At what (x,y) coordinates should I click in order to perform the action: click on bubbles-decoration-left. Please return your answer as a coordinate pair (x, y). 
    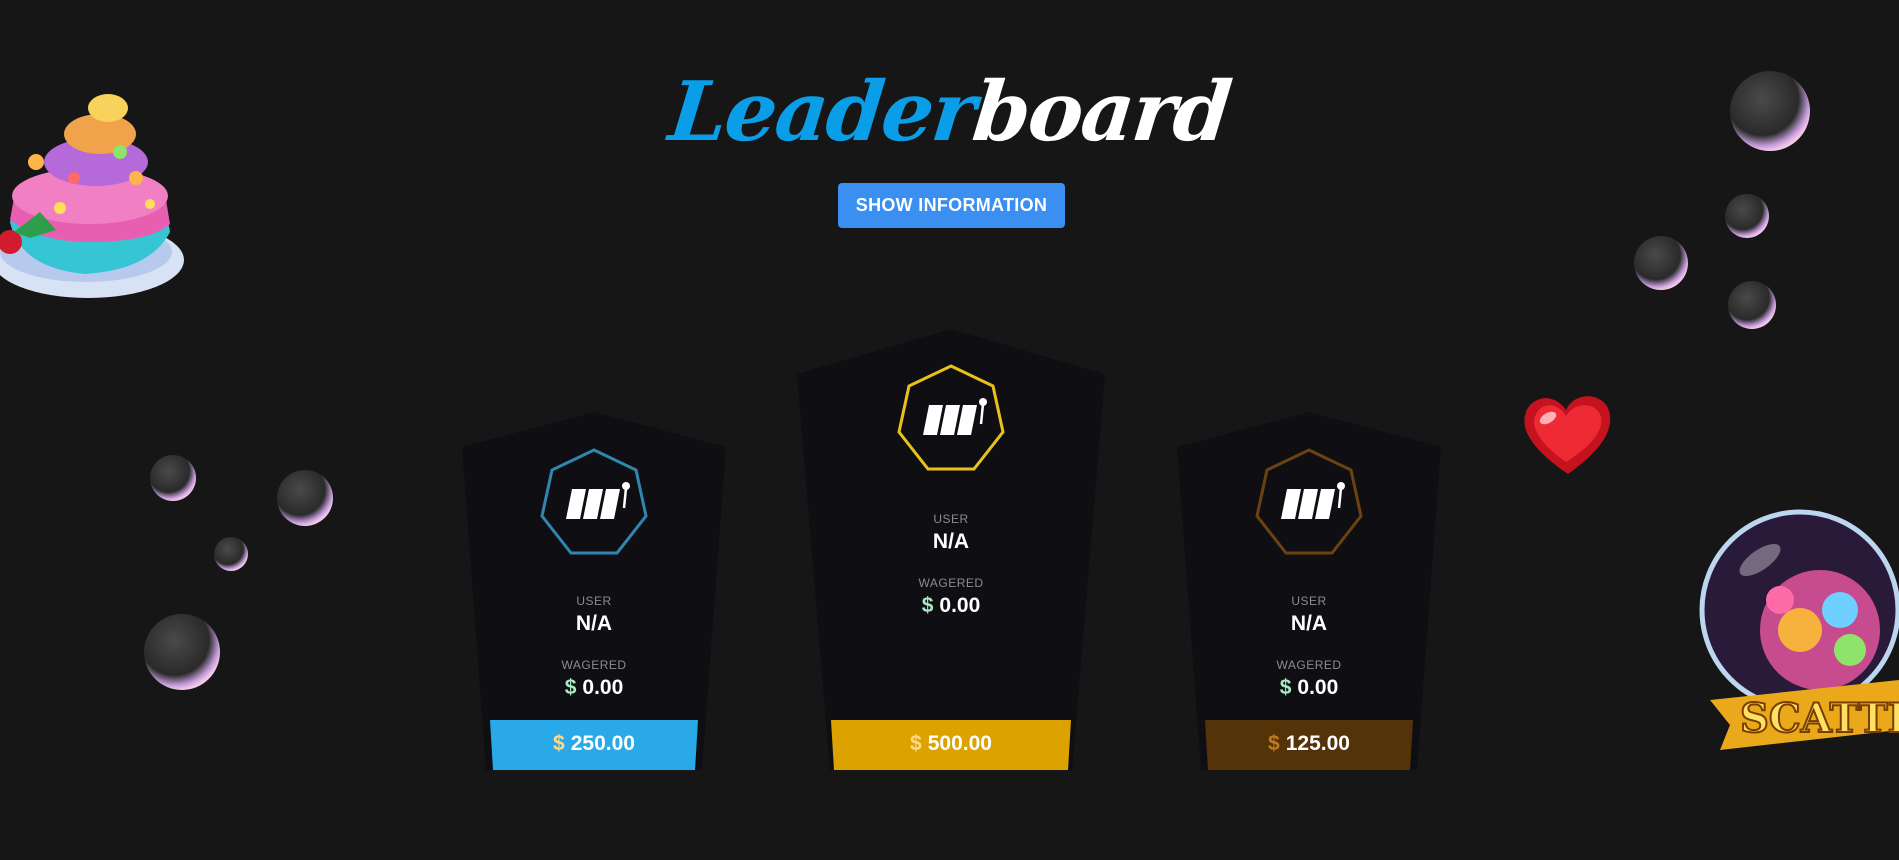
    Looking at the image, I should click on (238, 572).